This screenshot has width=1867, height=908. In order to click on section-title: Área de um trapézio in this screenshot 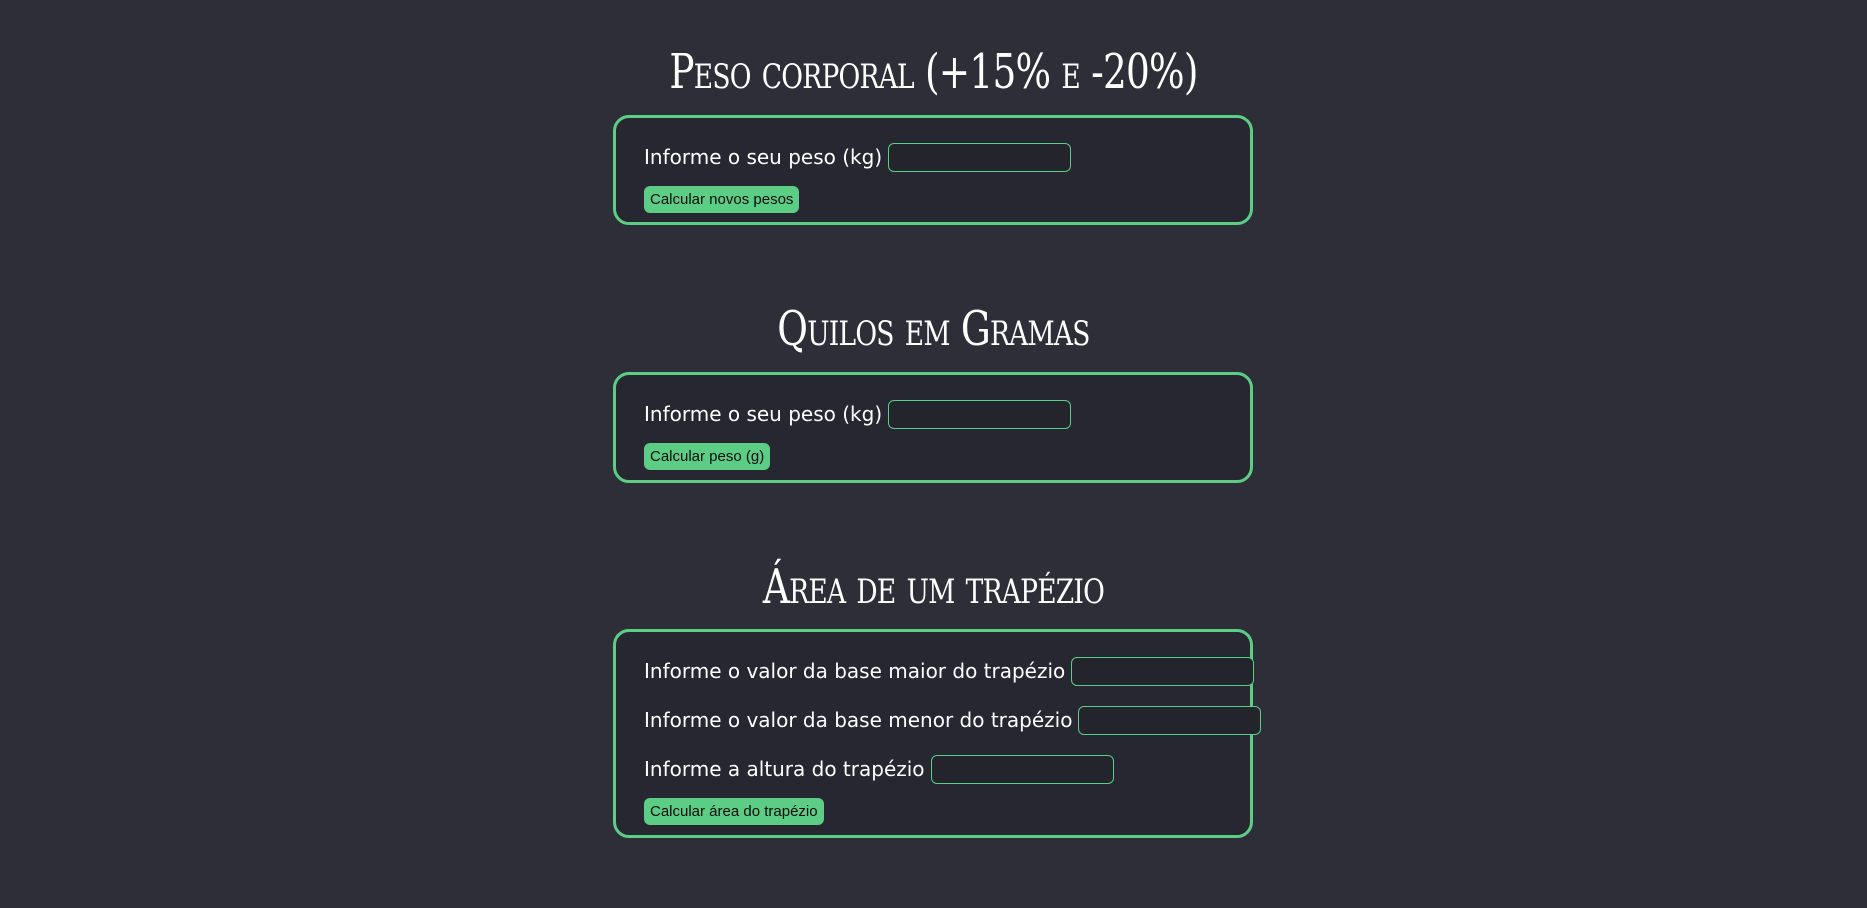, I will do `click(933, 587)`.